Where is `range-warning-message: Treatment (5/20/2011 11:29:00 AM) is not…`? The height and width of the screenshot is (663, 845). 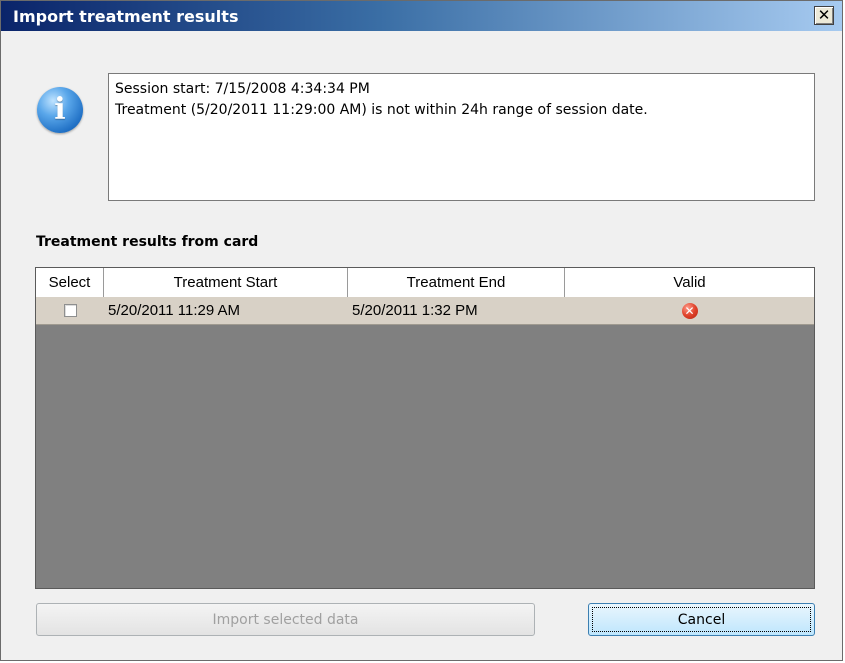 range-warning-message: Treatment (5/20/2011 11:29:00 AM) is not… is located at coordinates (381, 110).